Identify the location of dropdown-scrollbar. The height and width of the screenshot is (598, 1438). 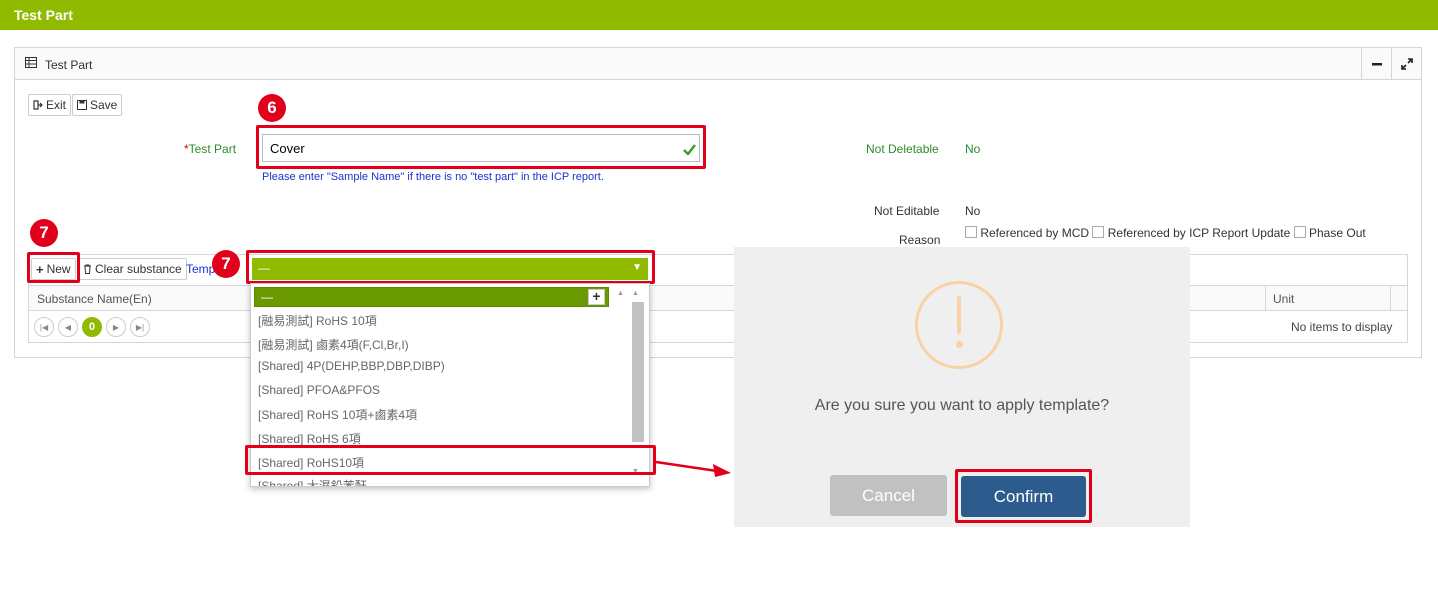
(638, 372).